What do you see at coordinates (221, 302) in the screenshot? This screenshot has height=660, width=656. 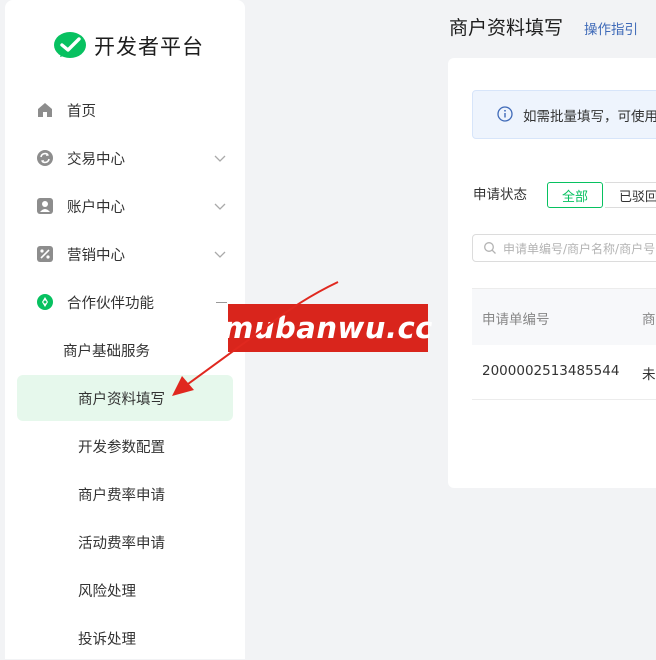 I see `collapse-icon` at bounding box center [221, 302].